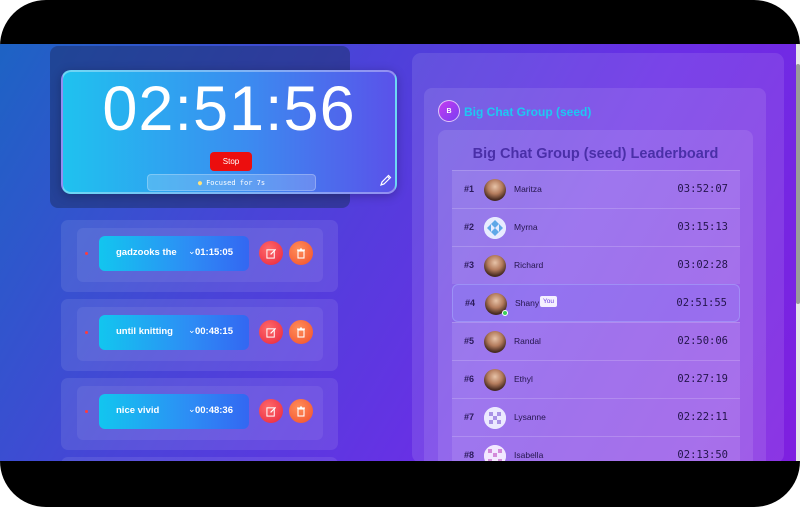 Image resolution: width=800 pixels, height=507 pixels. Describe the element at coordinates (236, 182) in the screenshot. I see `focus-status-text: Focused for 7s` at that location.